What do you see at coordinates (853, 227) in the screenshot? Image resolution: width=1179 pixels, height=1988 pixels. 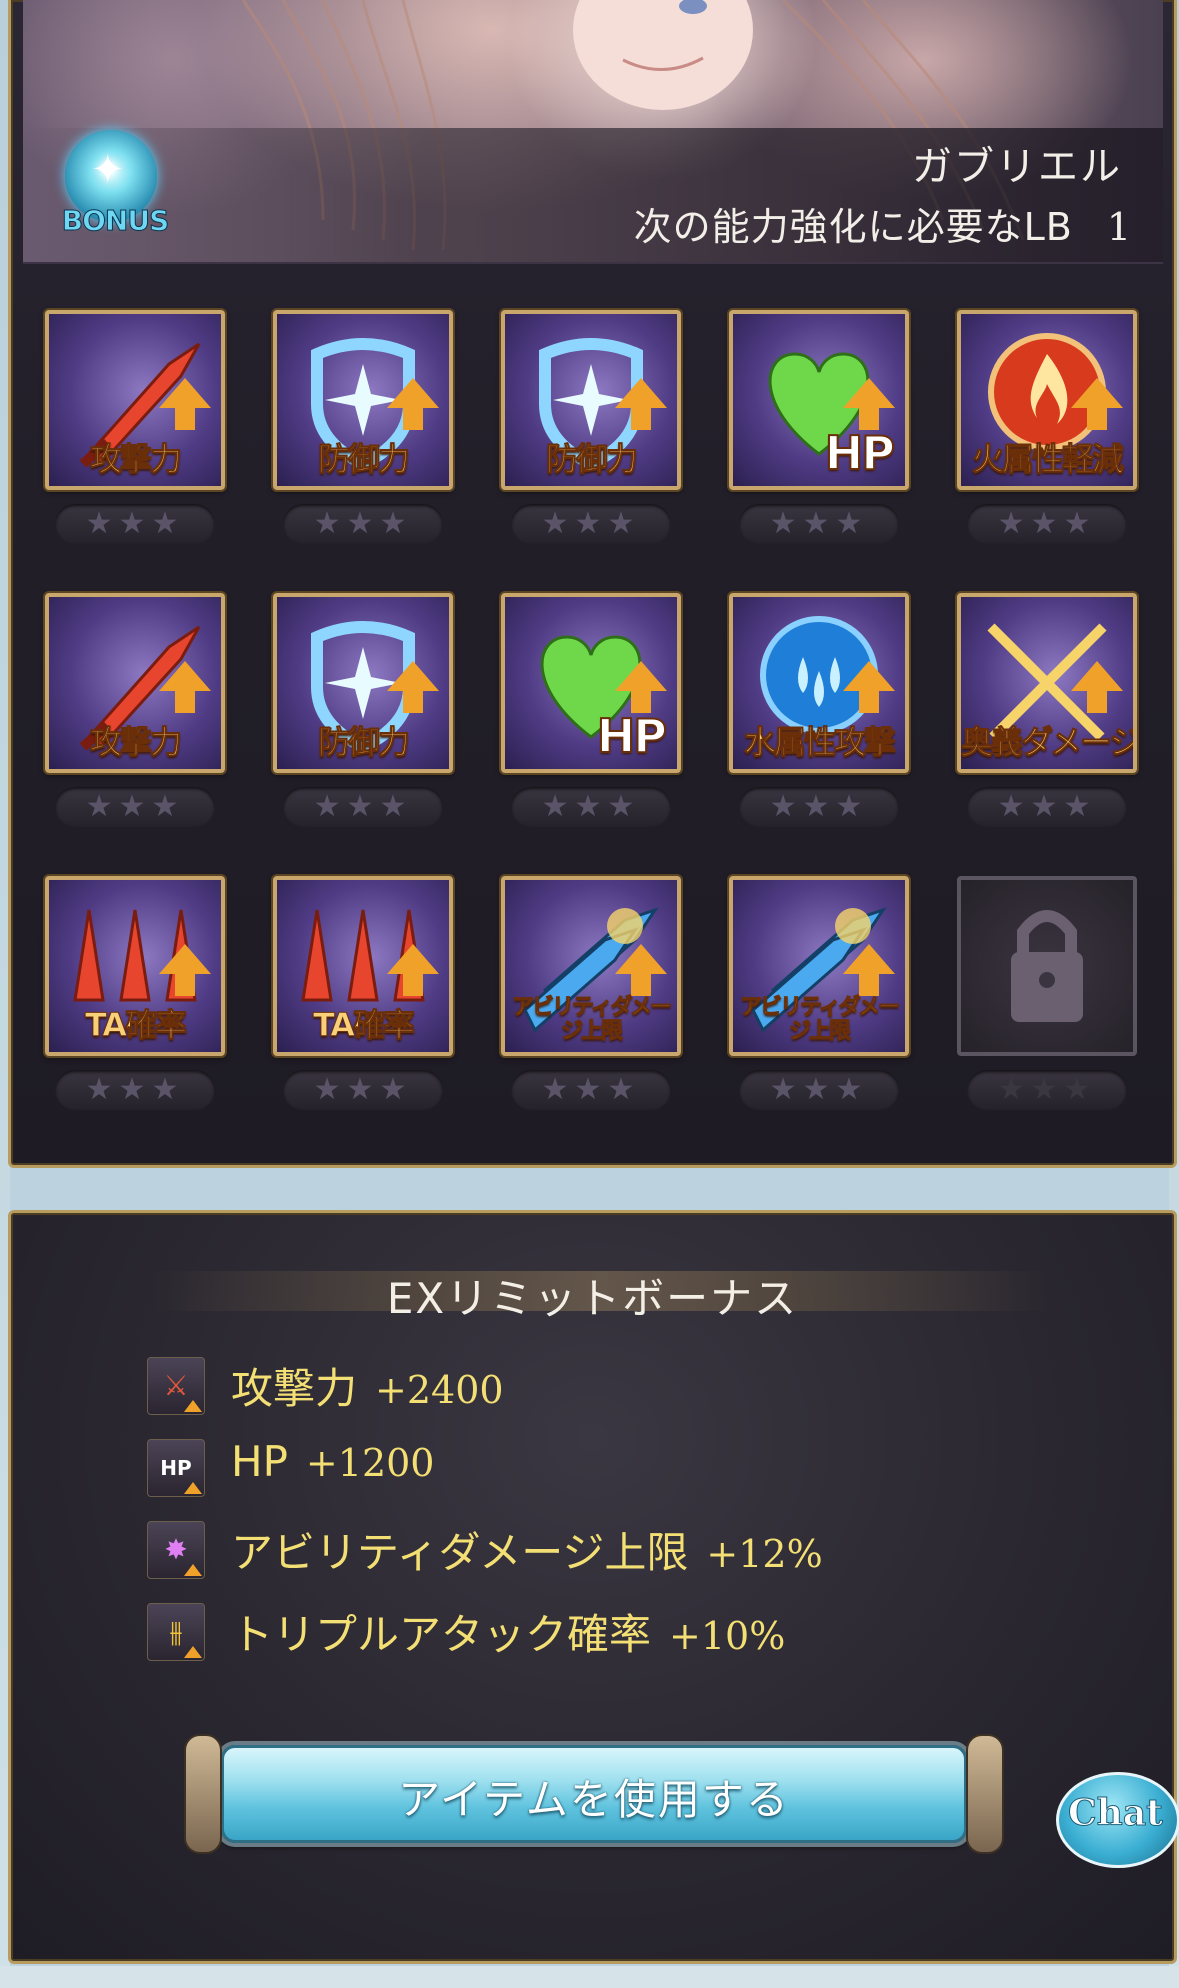 I see `lb-requirement-label: 次の能力強化に必要なLB` at bounding box center [853, 227].